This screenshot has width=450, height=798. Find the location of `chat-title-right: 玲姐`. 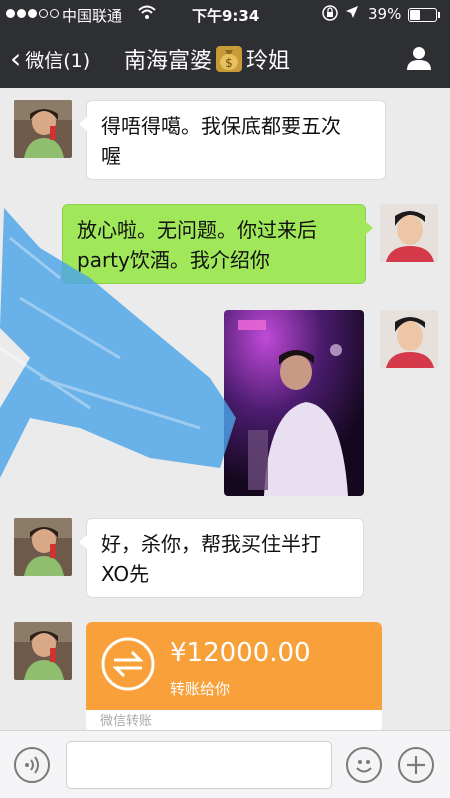

chat-title-right: 玲姐 is located at coordinates (268, 61).